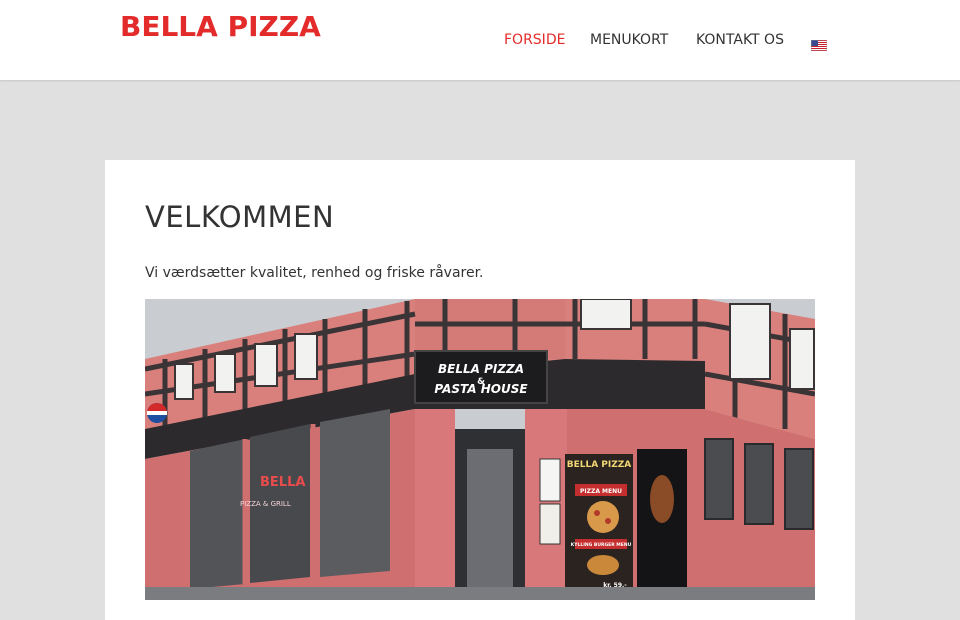 This screenshot has width=960, height=620. I want to click on sign-line-2: PASTA HOUSE, so click(481, 389).